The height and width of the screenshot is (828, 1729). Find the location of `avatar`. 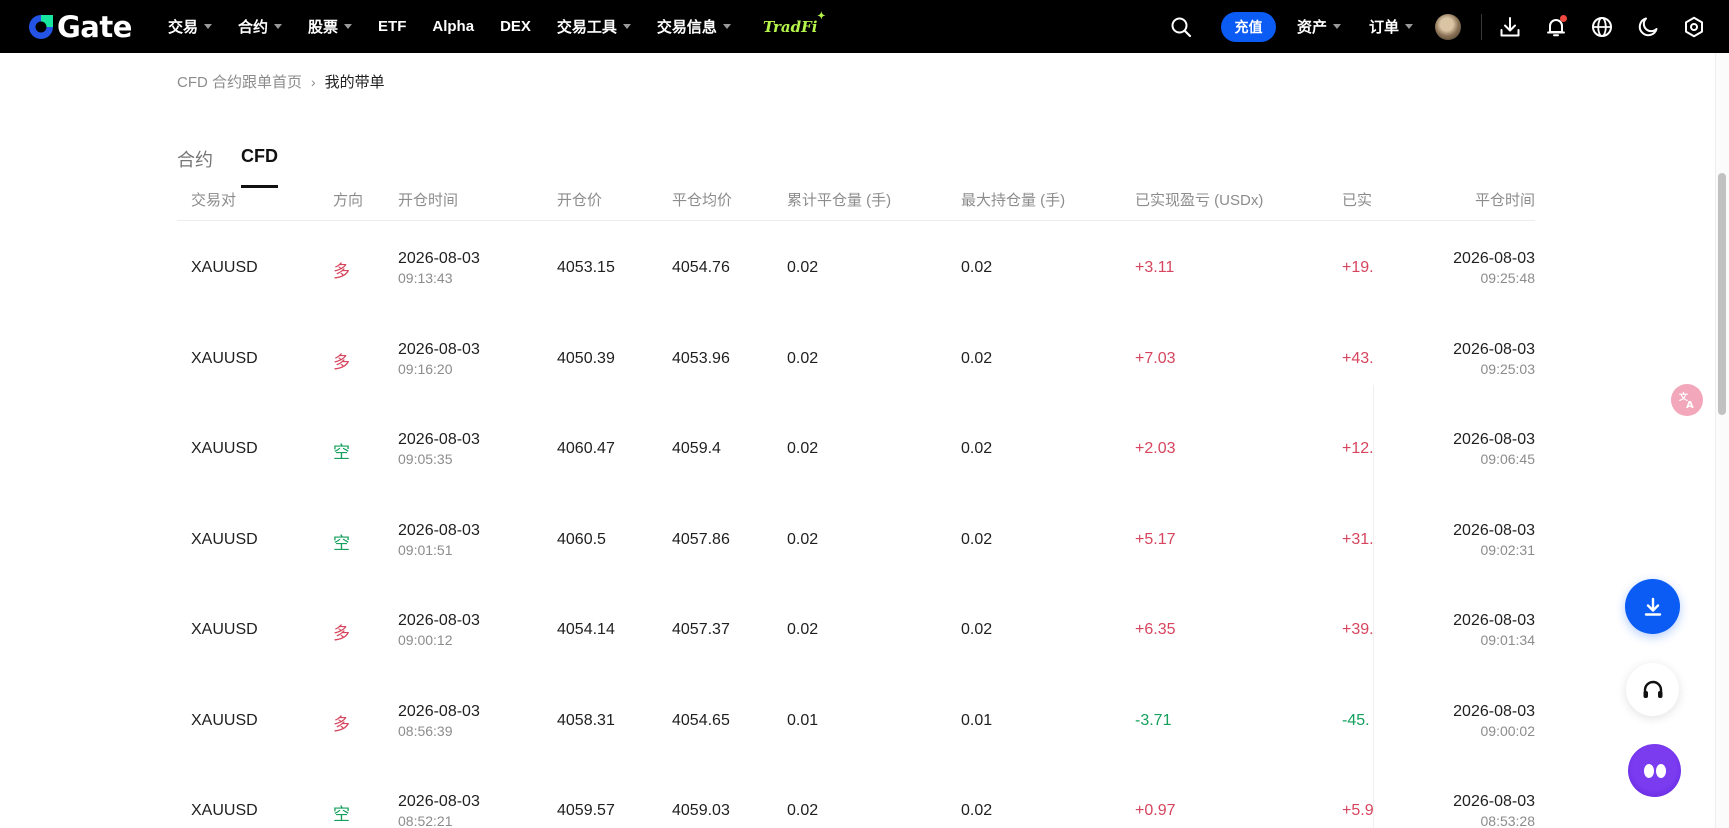

avatar is located at coordinates (1448, 26).